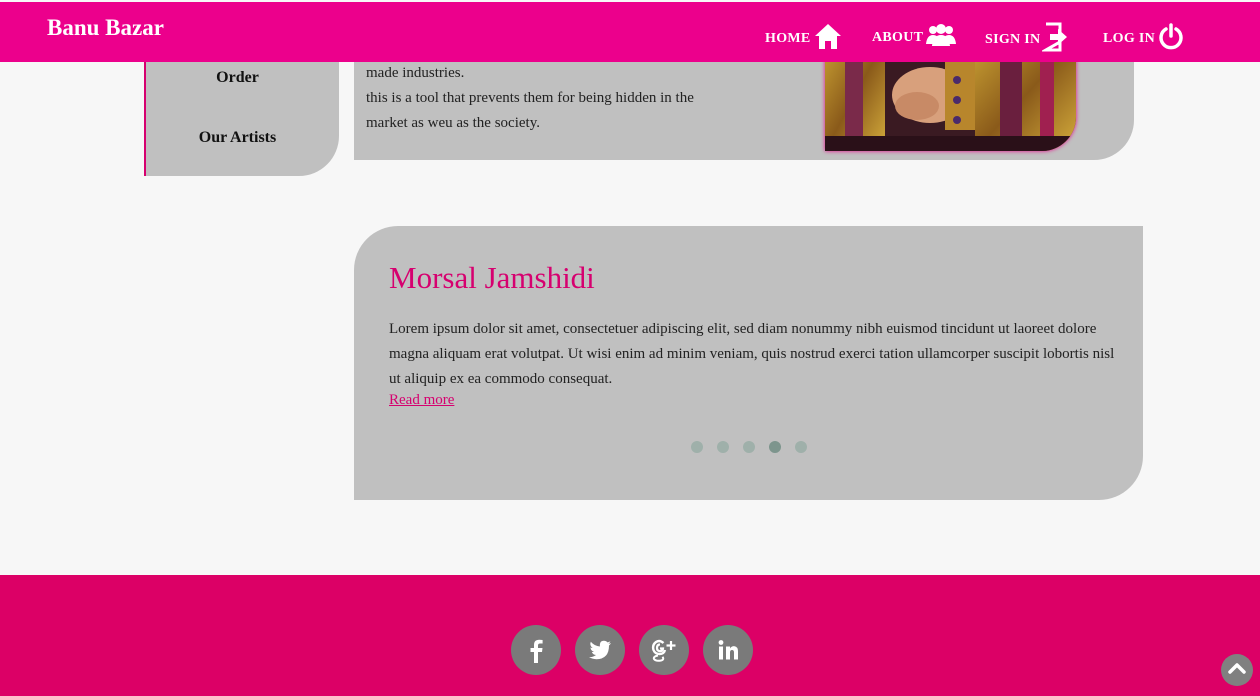 This screenshot has width=1260, height=696. I want to click on slider-dots, so click(749, 447).